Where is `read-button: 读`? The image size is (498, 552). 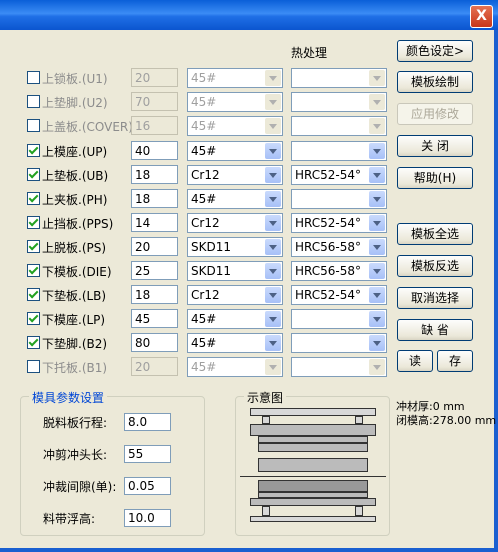
read-button: 读 is located at coordinates (415, 361).